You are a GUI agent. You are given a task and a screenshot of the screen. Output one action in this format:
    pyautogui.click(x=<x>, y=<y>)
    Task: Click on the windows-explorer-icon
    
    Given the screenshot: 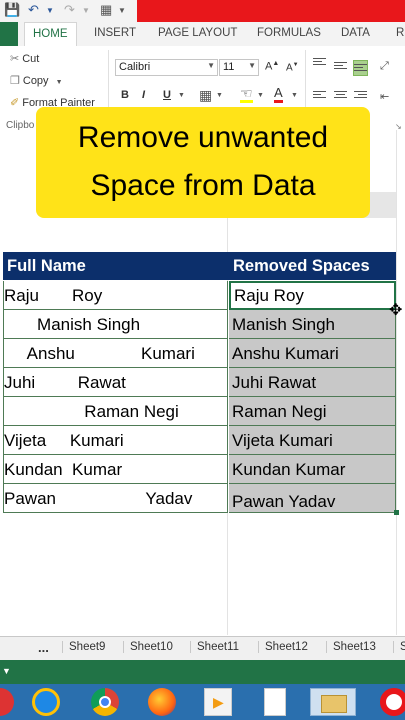 What is the action you would take?
    pyautogui.click(x=7, y=702)
    